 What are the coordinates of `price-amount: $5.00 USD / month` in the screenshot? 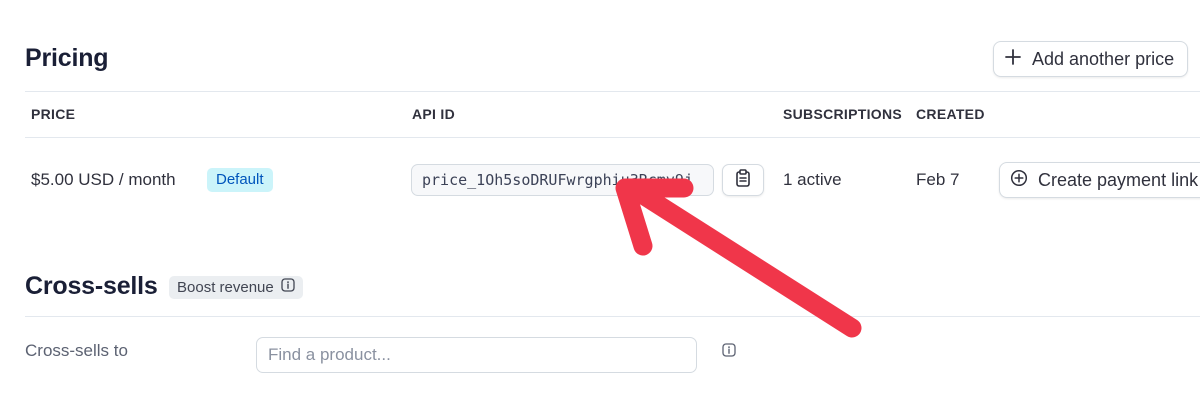 It's located at (103, 179).